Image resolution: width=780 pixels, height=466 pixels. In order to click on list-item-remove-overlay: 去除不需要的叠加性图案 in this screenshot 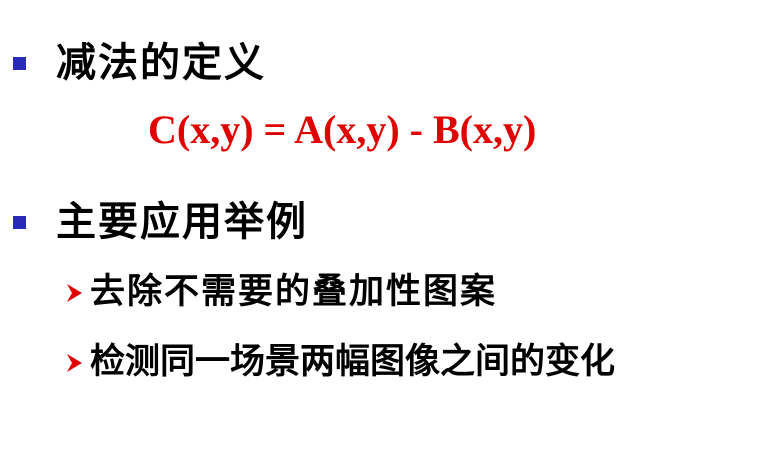, I will do `click(280, 292)`.